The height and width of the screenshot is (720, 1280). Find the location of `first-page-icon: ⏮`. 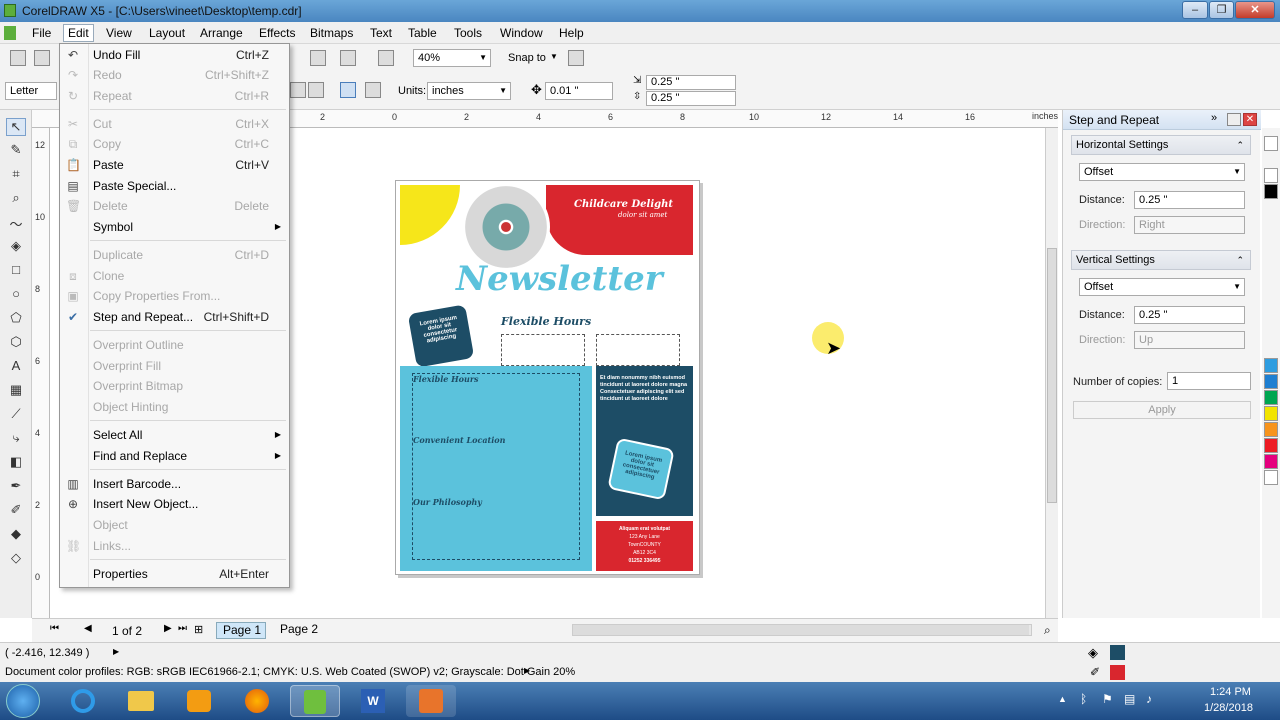

first-page-icon: ⏮ is located at coordinates (54, 628).